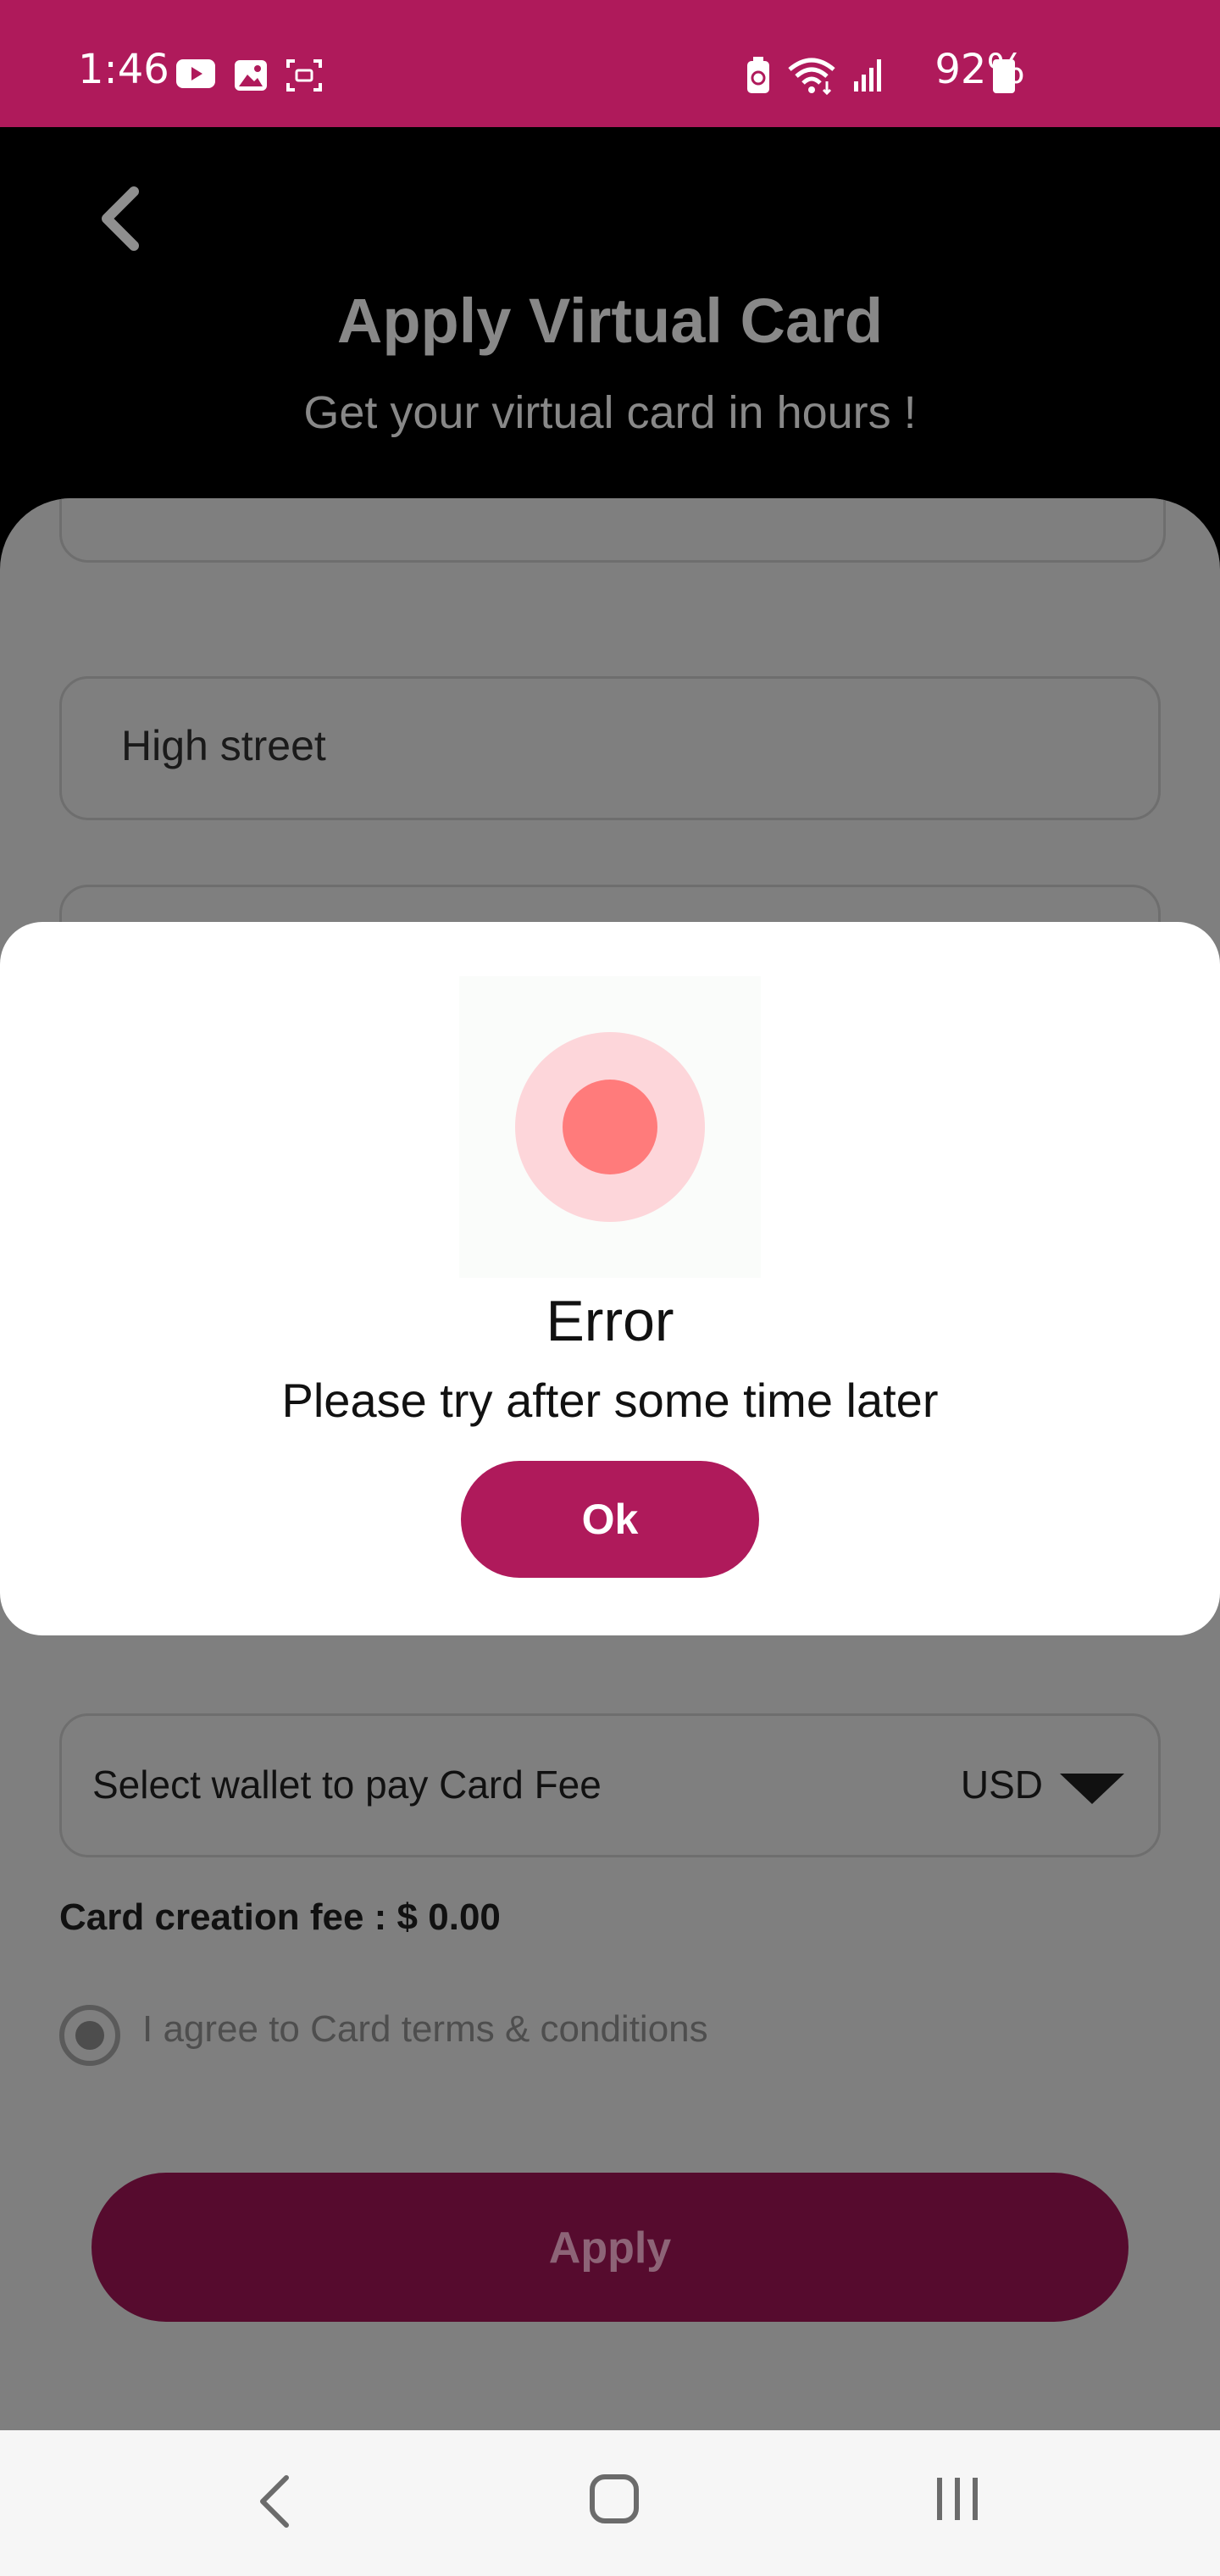  What do you see at coordinates (425, 2029) in the screenshot?
I see `terms-label: I agree to Card terms & conditions` at bounding box center [425, 2029].